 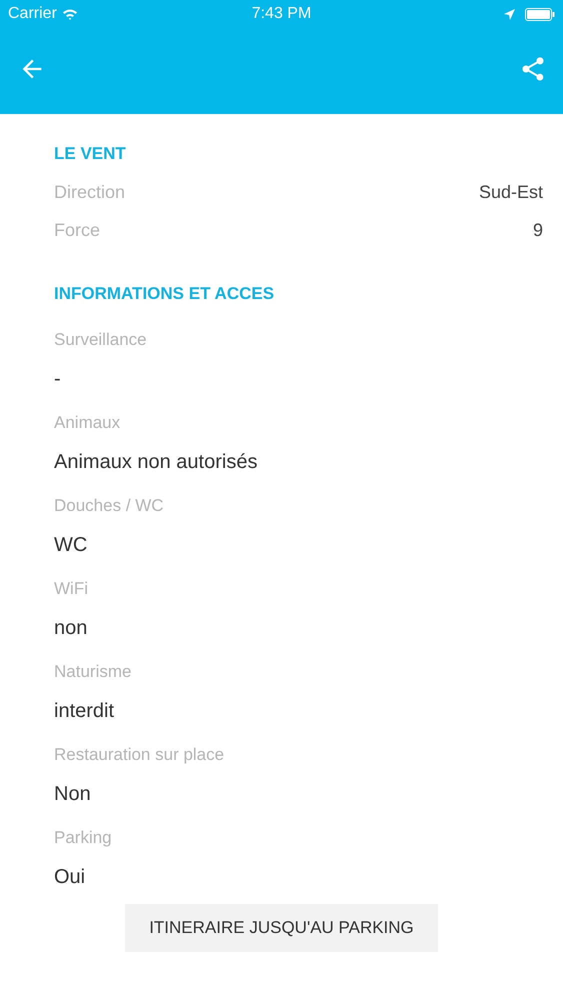 What do you see at coordinates (90, 192) in the screenshot?
I see `row-label: Direction` at bounding box center [90, 192].